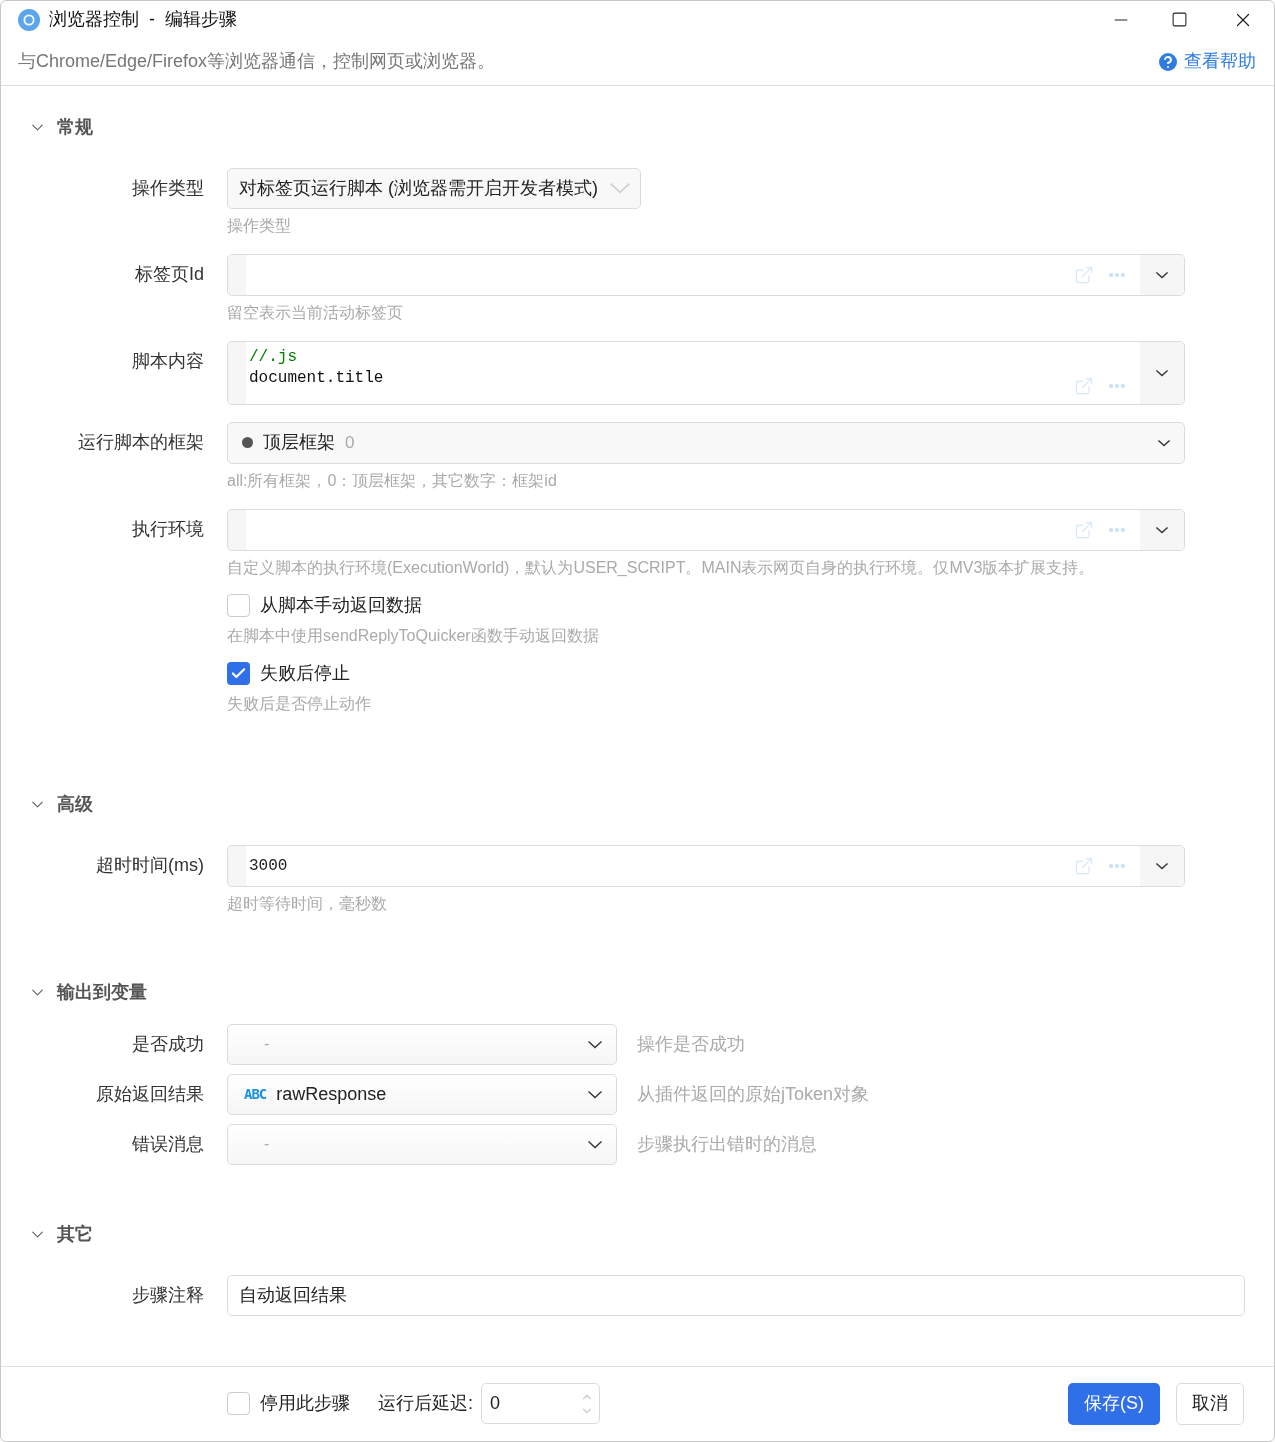 This screenshot has height=1442, width=1275. I want to click on code-comment: //.js, so click(273, 357).